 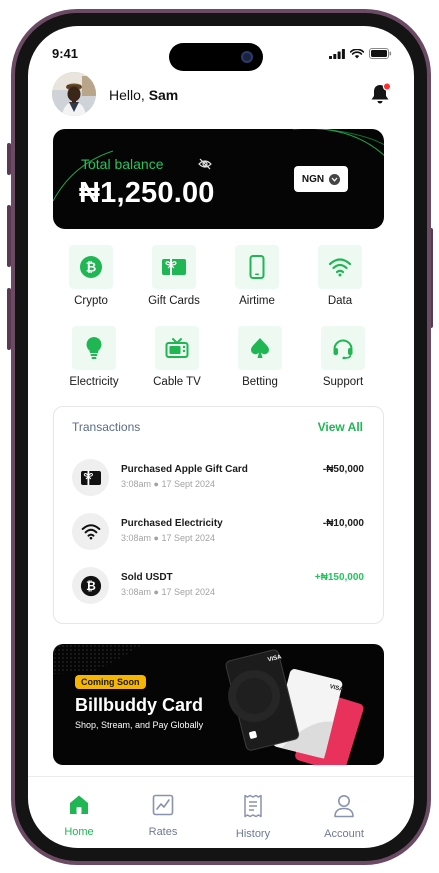 I want to click on transaction-title: Purchased Apple Gift Card, so click(x=184, y=469).